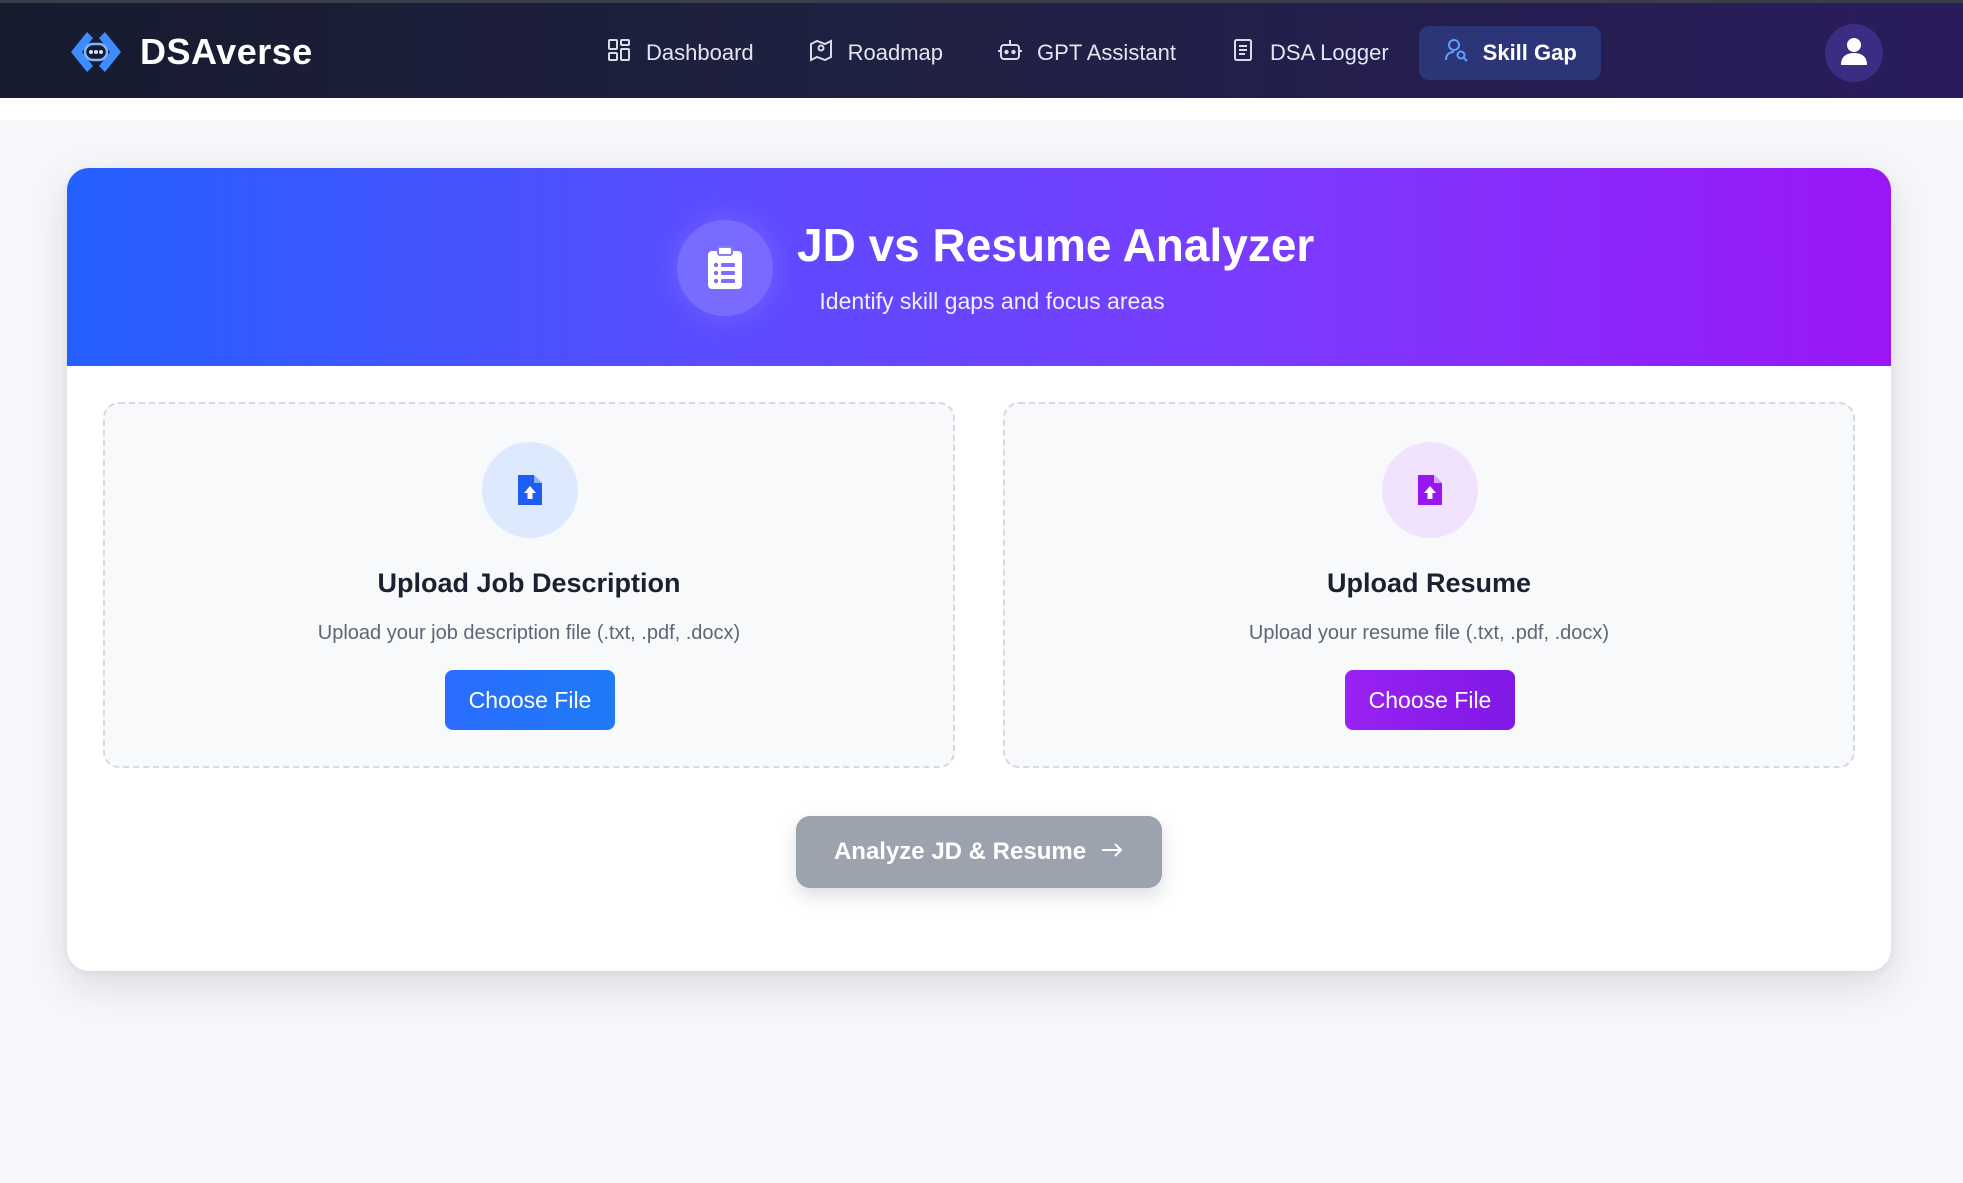  I want to click on map-icon, so click(821, 53).